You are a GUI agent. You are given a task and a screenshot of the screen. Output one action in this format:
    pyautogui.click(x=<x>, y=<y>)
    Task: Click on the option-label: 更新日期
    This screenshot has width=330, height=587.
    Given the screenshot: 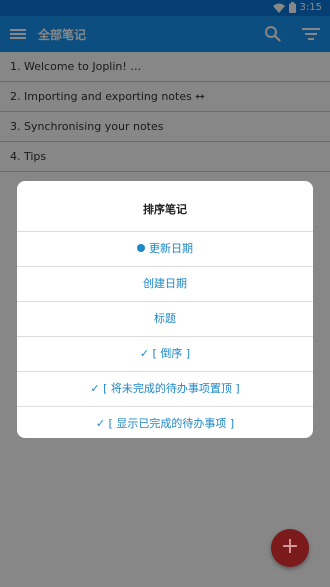 What is the action you would take?
    pyautogui.click(x=171, y=248)
    